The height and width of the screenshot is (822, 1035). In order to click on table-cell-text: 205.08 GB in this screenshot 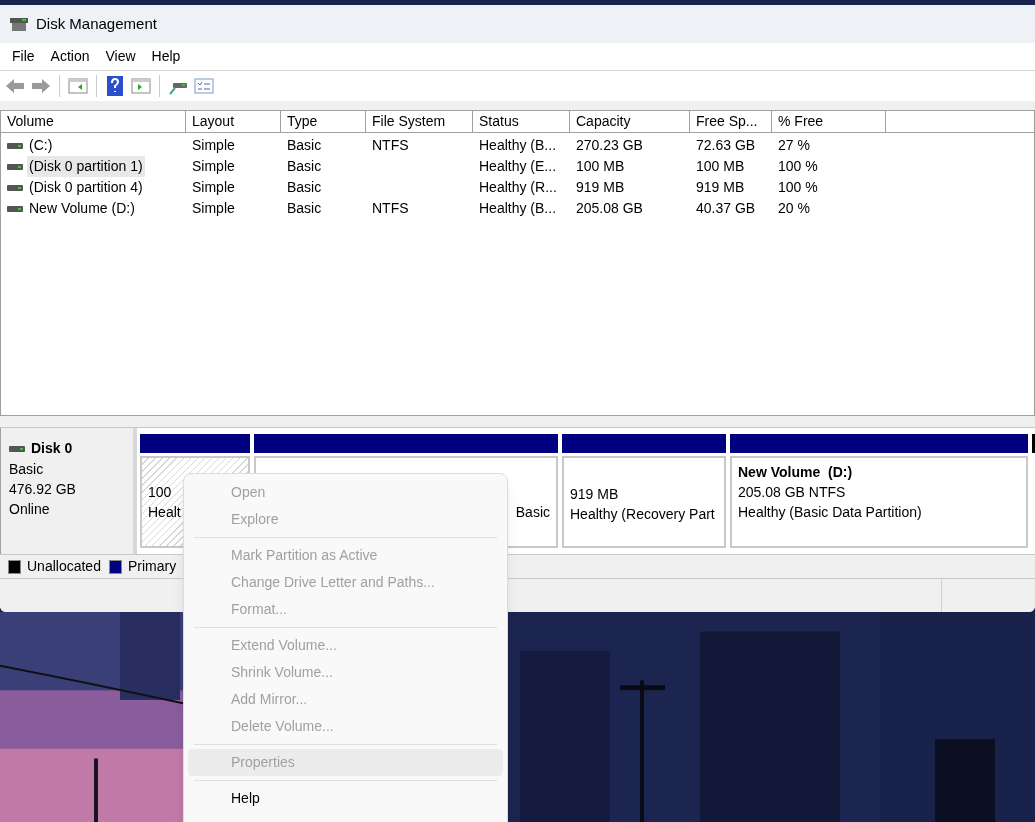, I will do `click(609, 208)`.